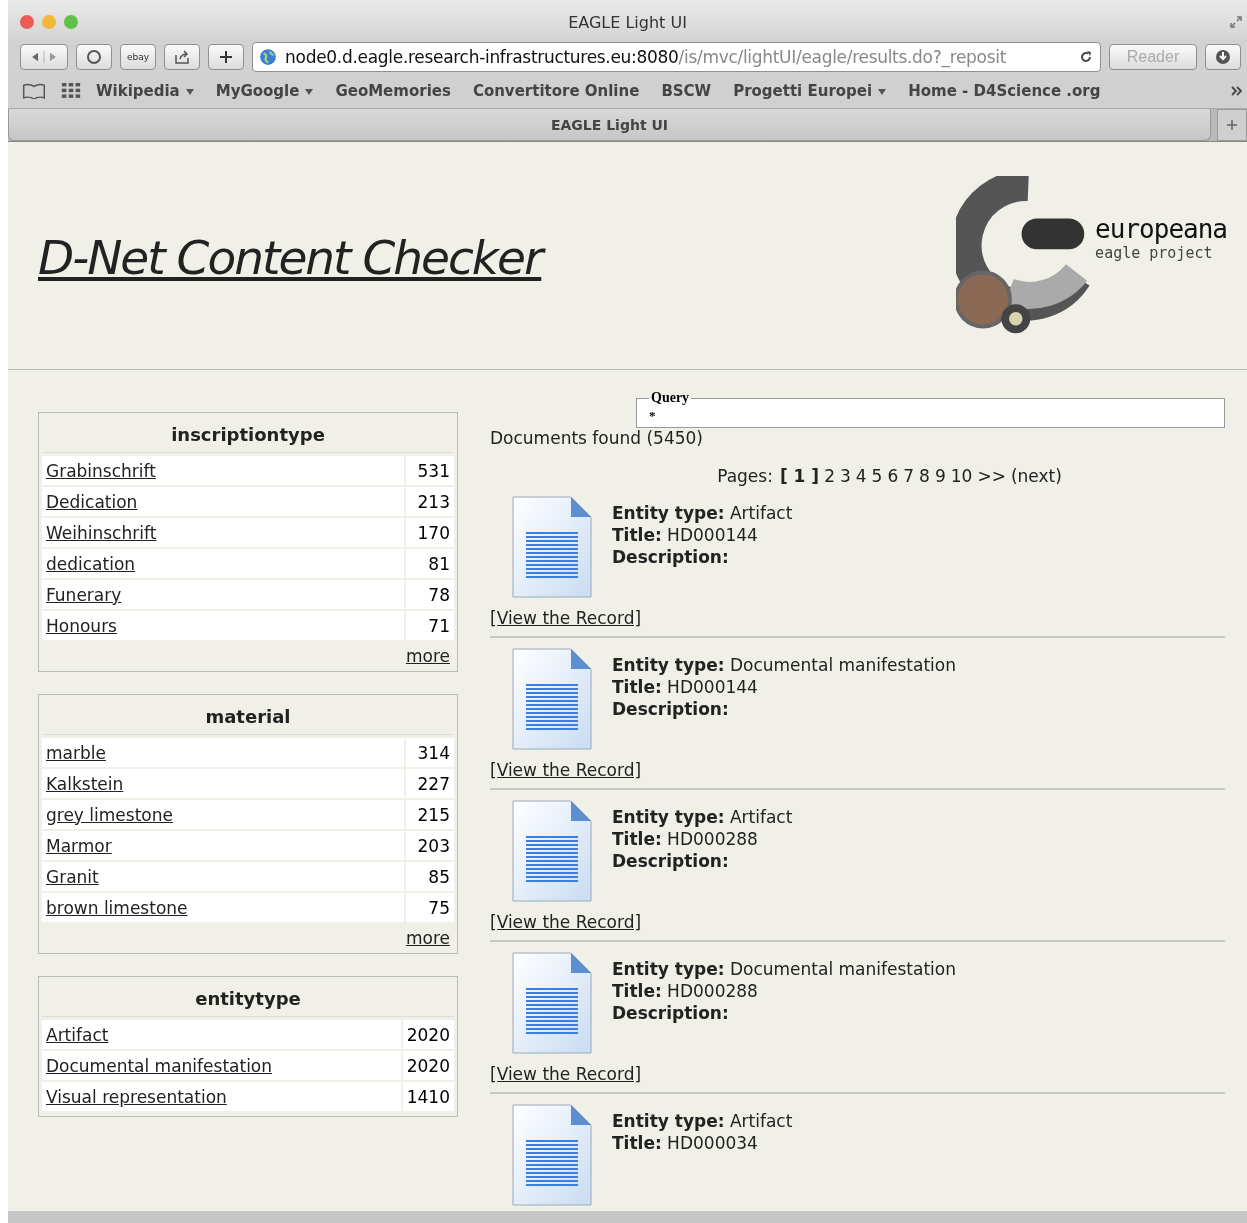 The width and height of the screenshot is (1247, 1223). I want to click on add-button, so click(226, 57).